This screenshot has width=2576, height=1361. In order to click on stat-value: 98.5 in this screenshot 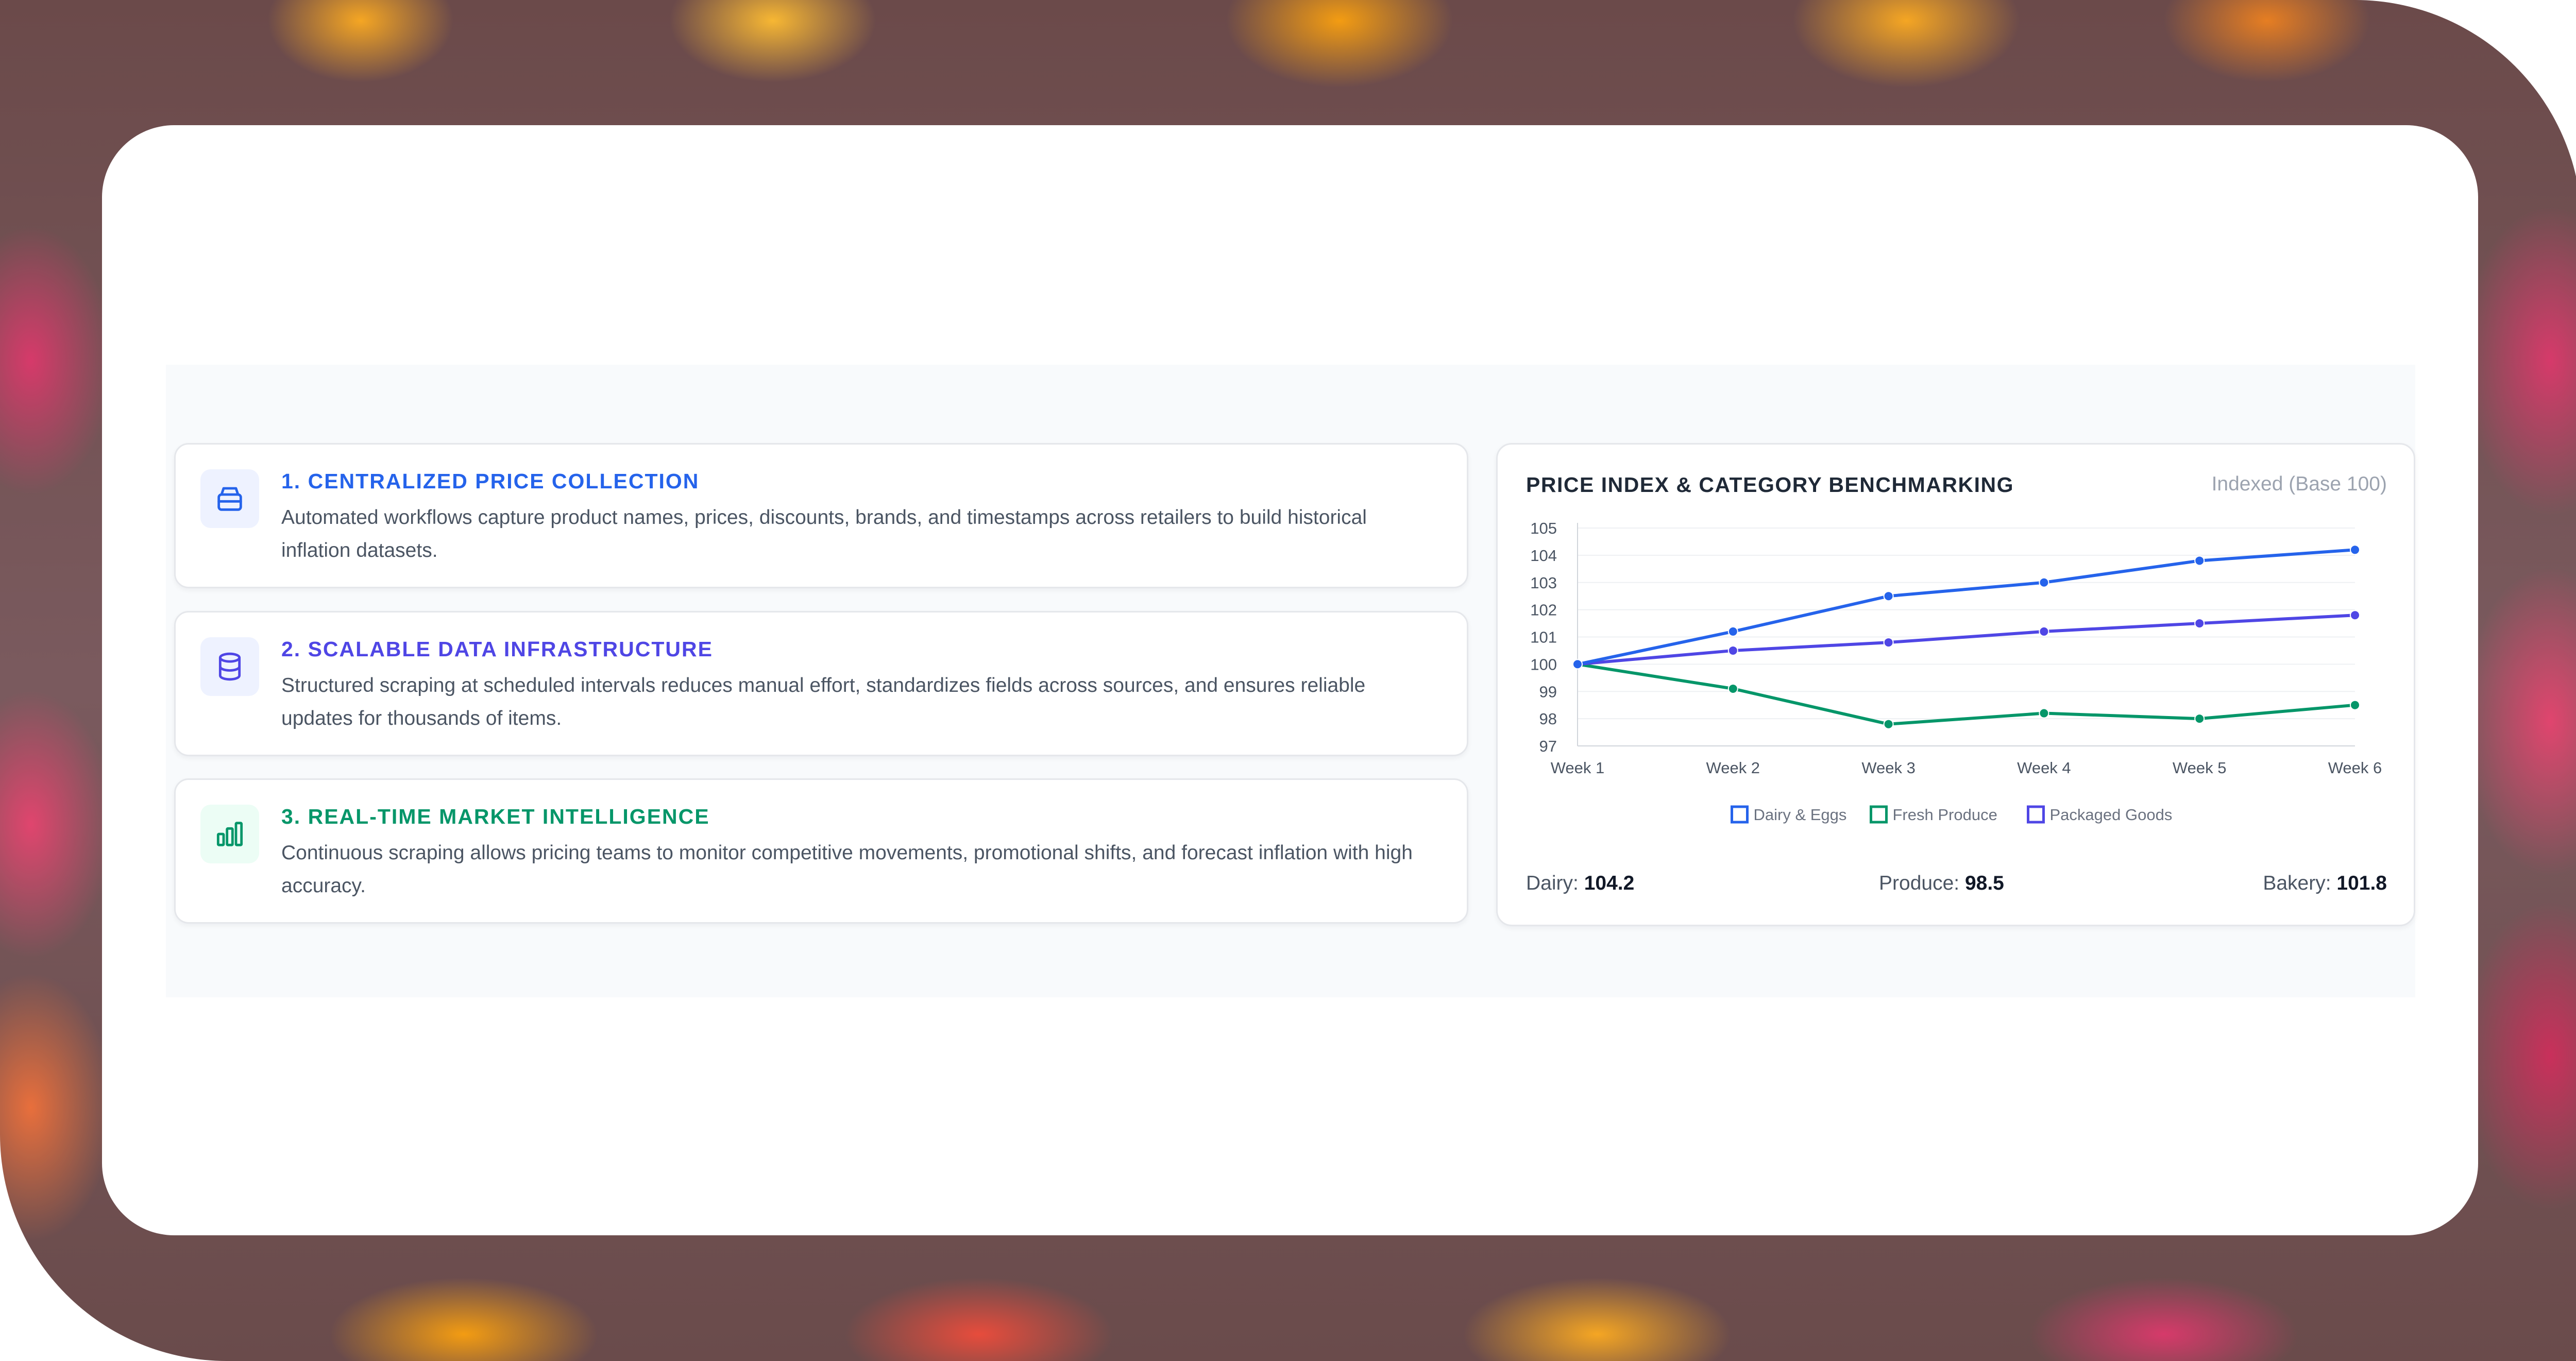, I will do `click(1984, 883)`.